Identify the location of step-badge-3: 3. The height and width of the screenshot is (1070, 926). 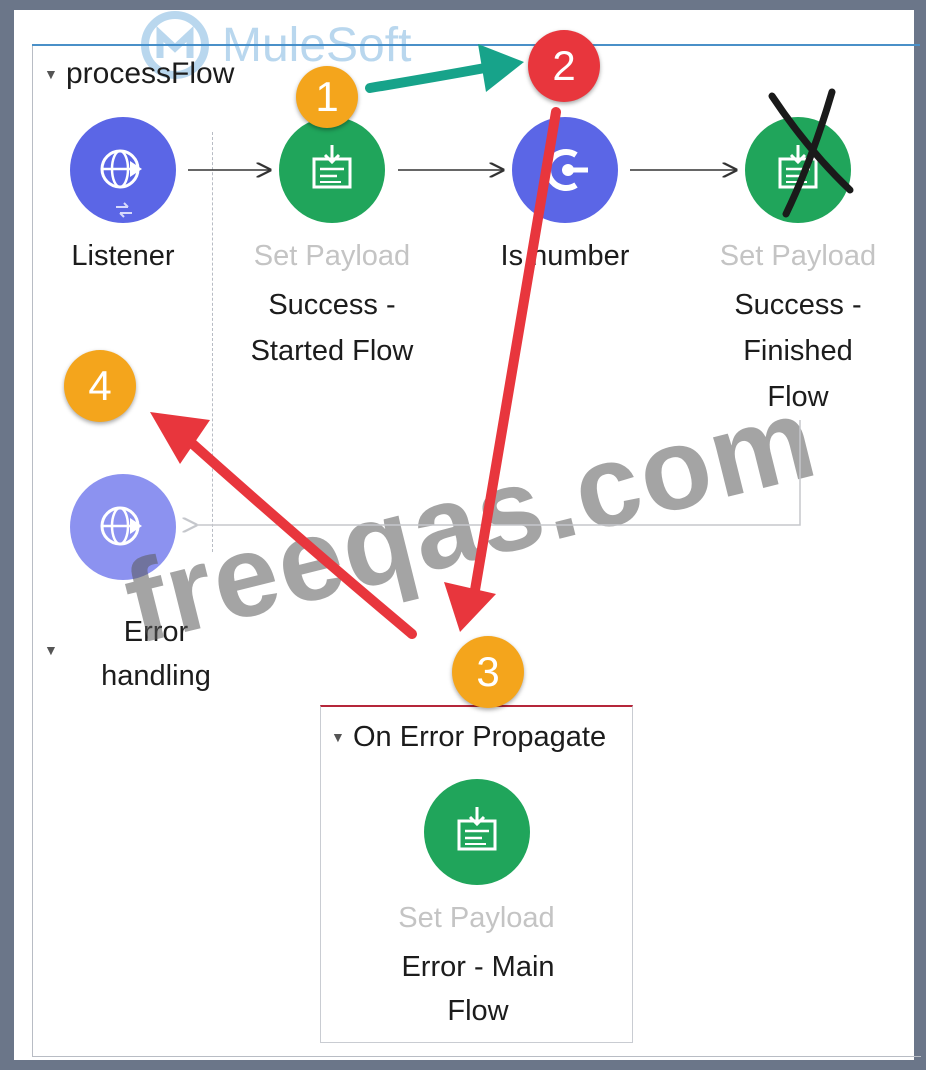
(488, 672).